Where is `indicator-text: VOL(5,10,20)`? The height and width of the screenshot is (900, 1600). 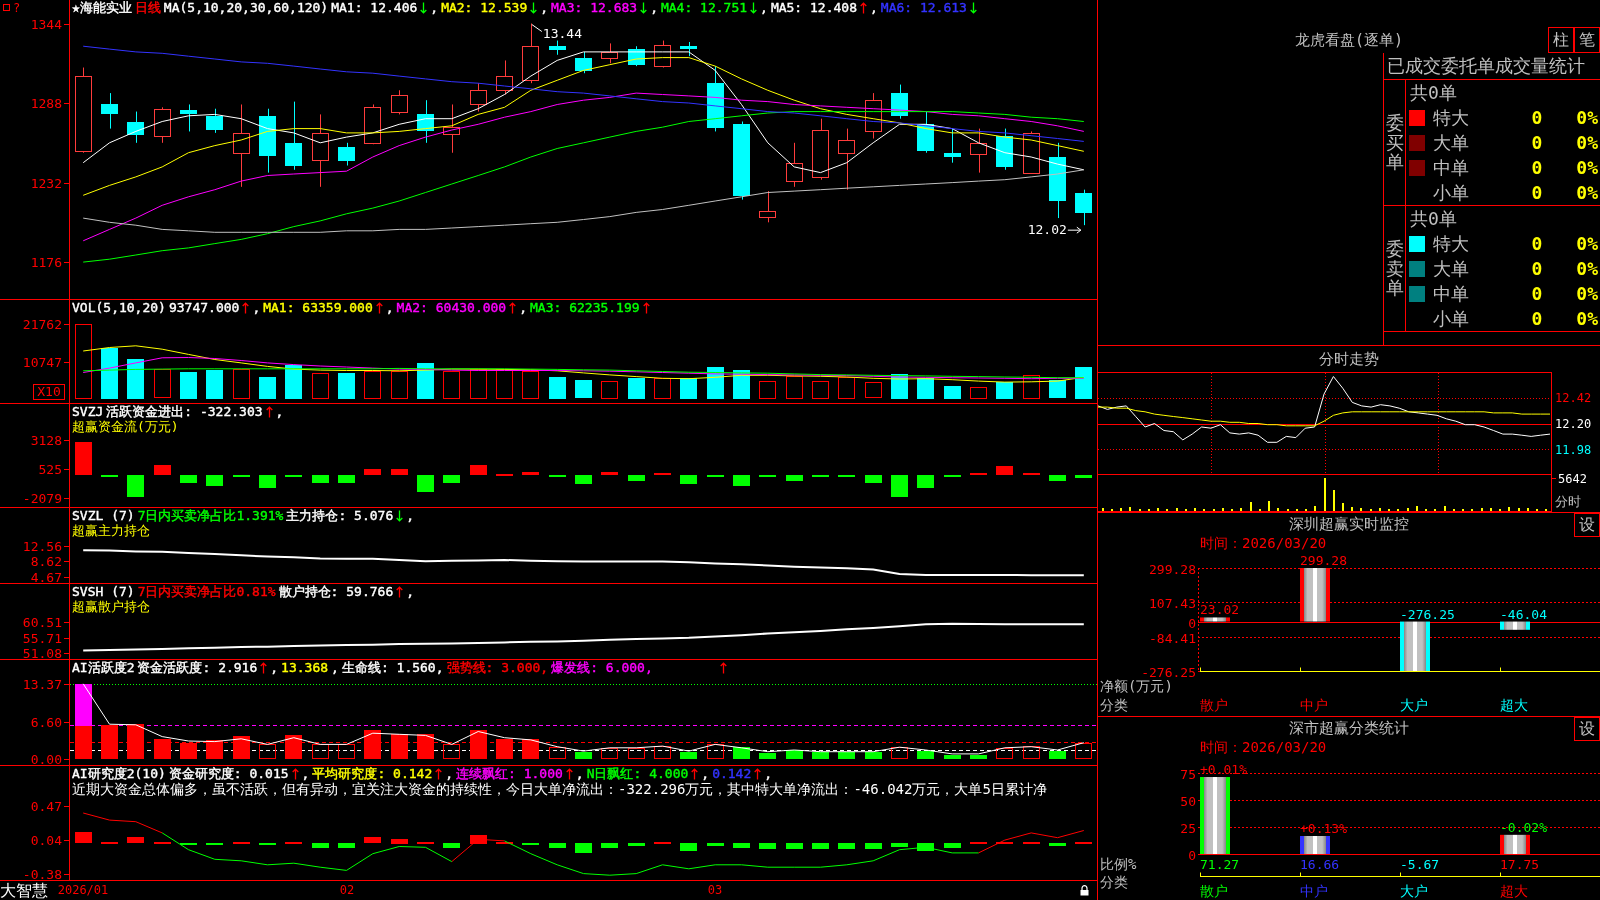 indicator-text: VOL(5,10,20) is located at coordinates (119, 307).